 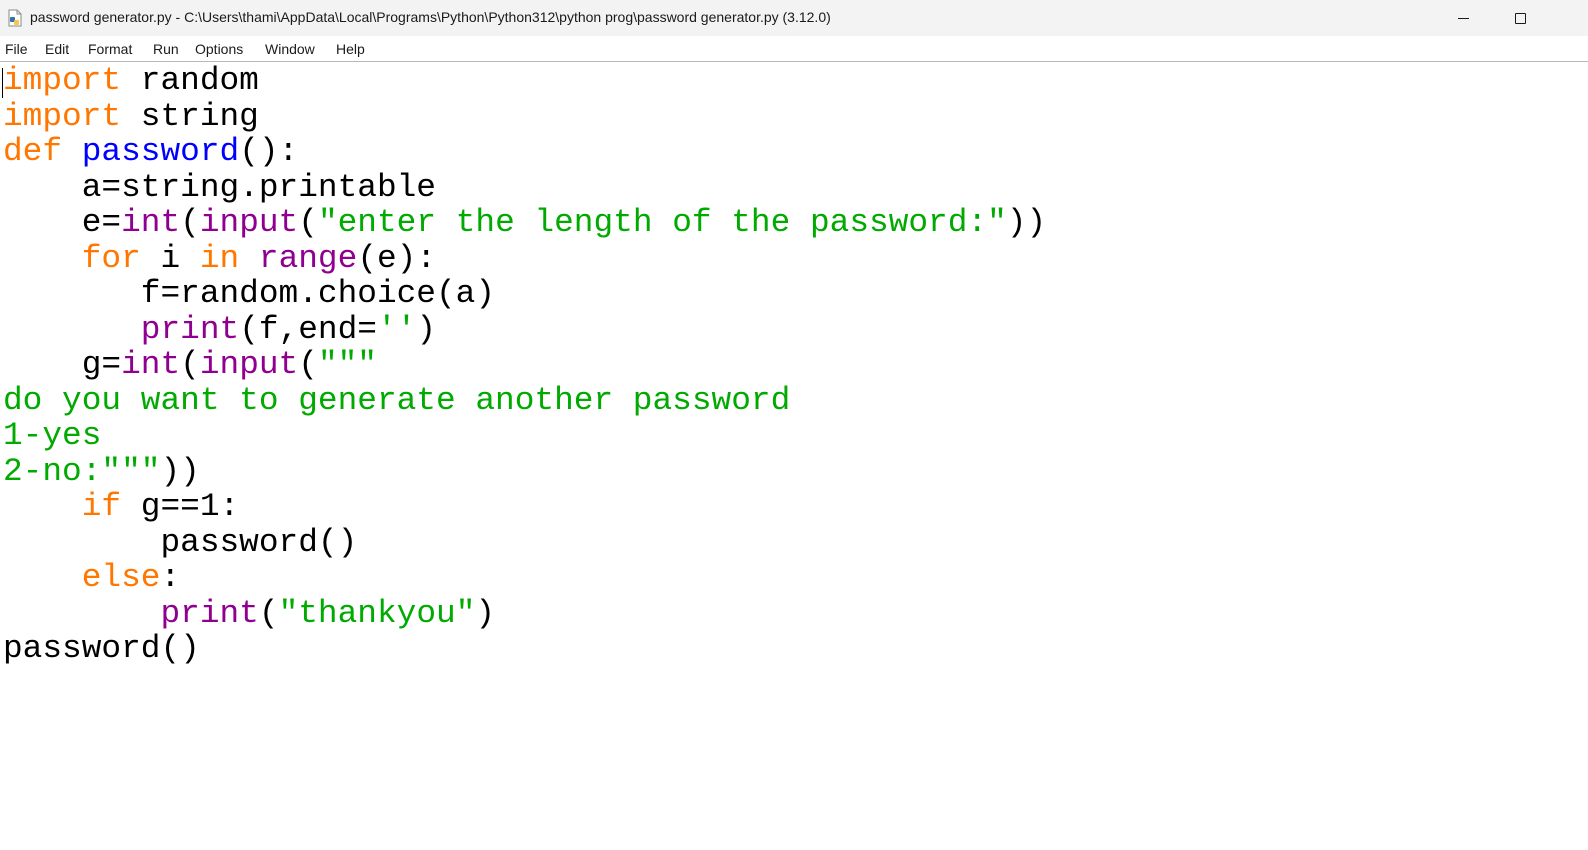 I want to click on code-line: for i in range(e):, so click(x=259, y=258).